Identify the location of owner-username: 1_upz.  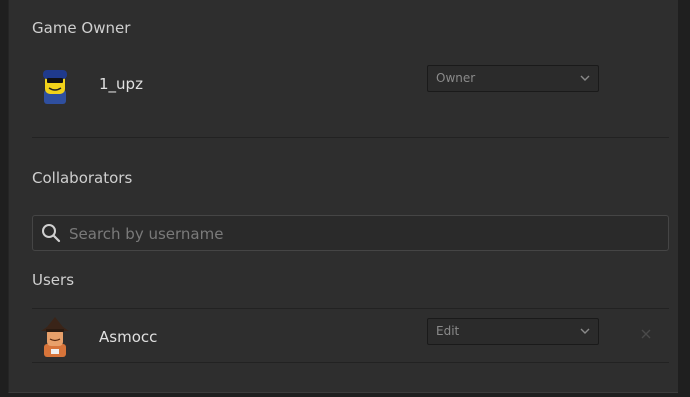
(121, 84).